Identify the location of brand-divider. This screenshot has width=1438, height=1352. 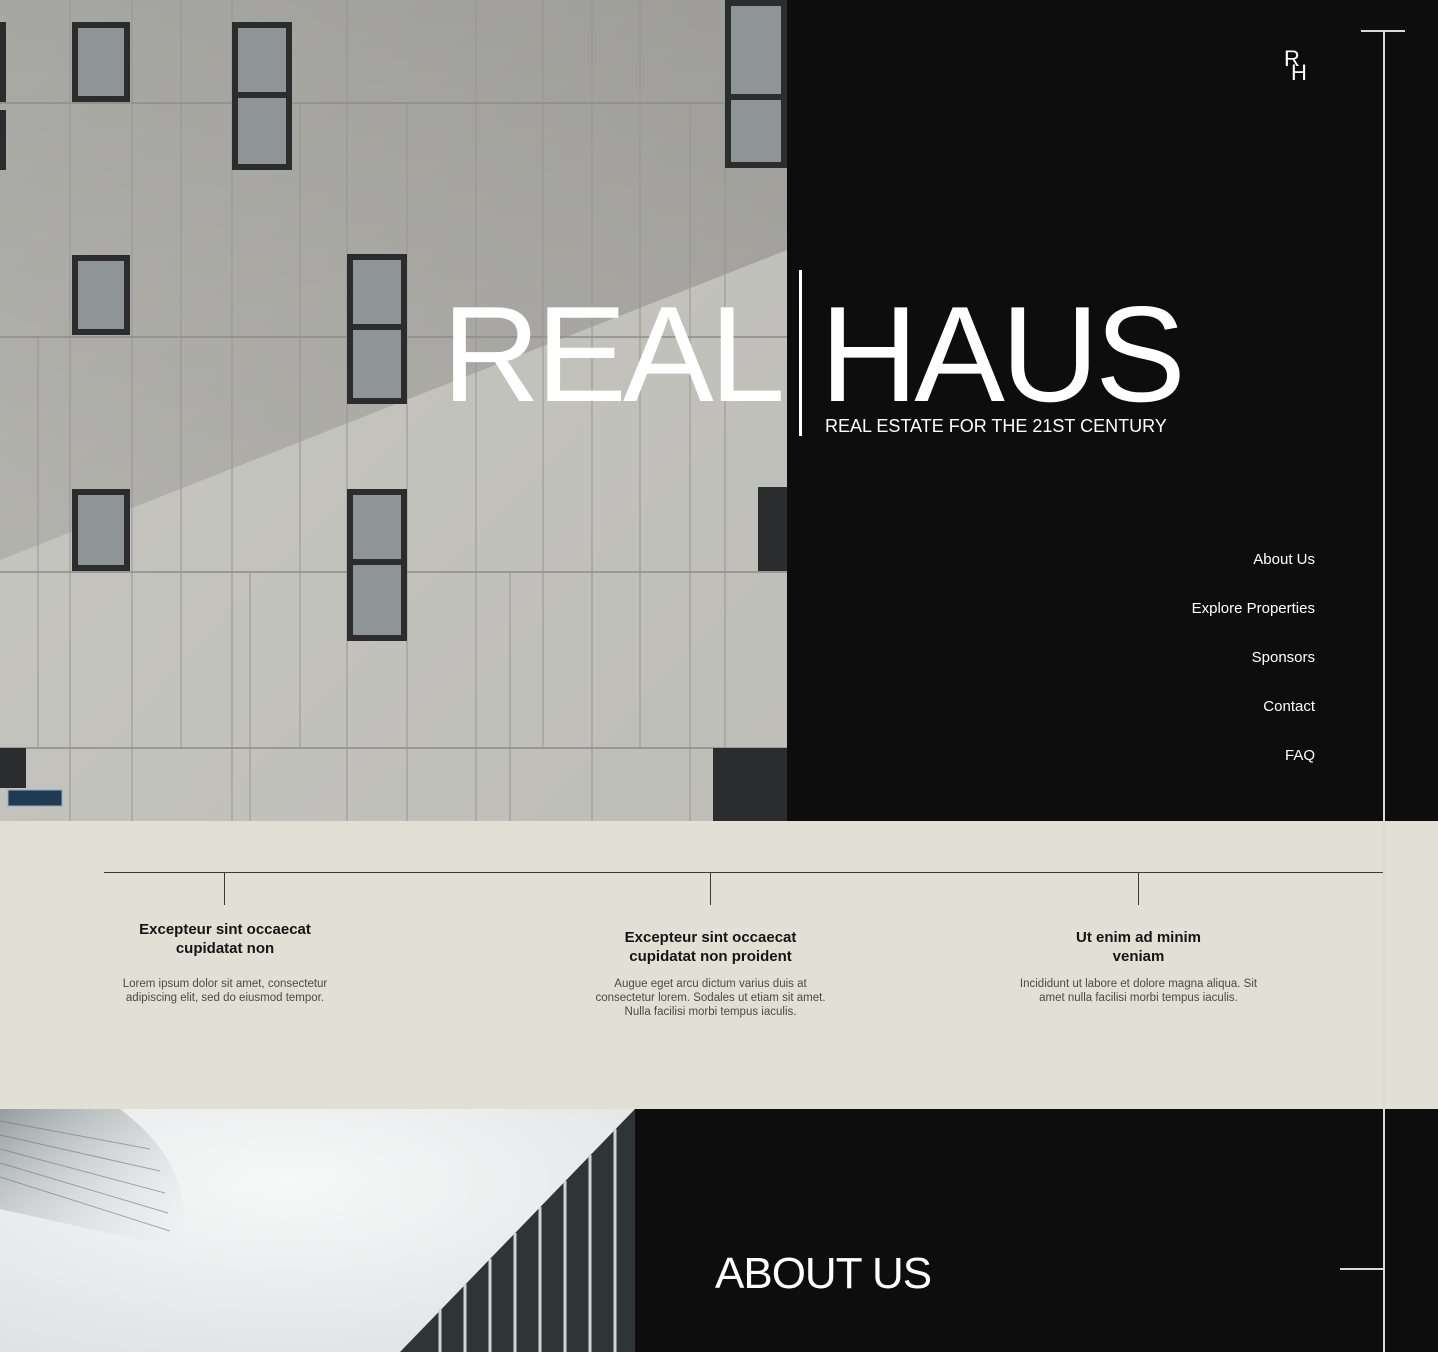
(800, 353).